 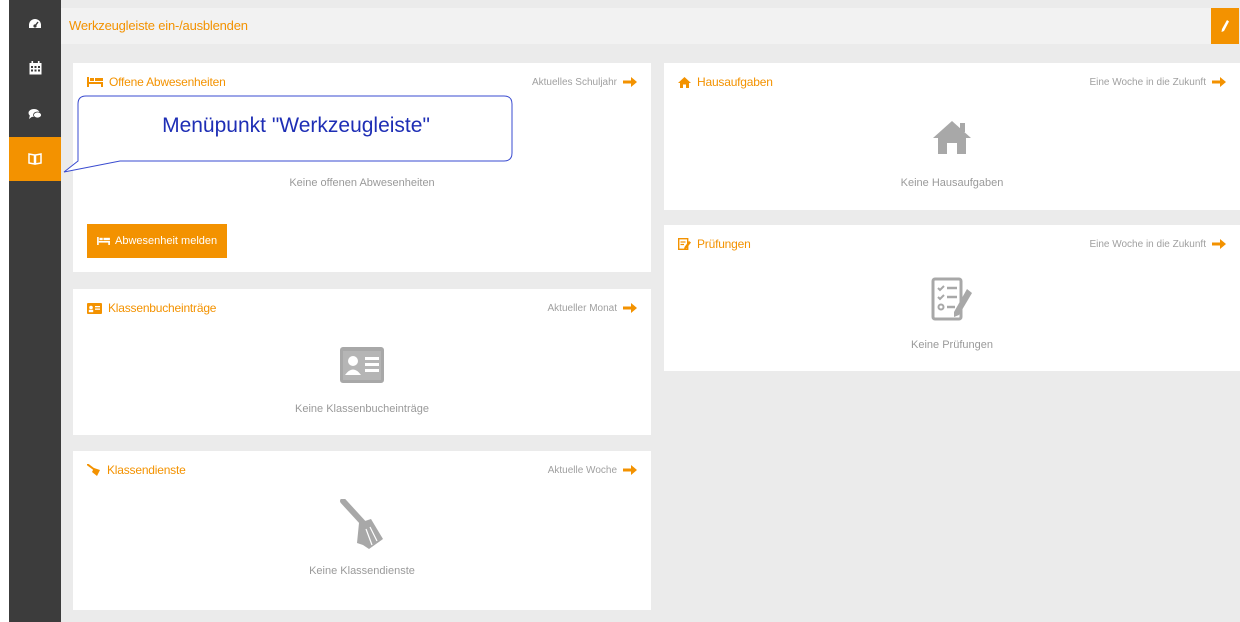 I want to click on card-duties-title: Klassendienste, so click(x=136, y=470).